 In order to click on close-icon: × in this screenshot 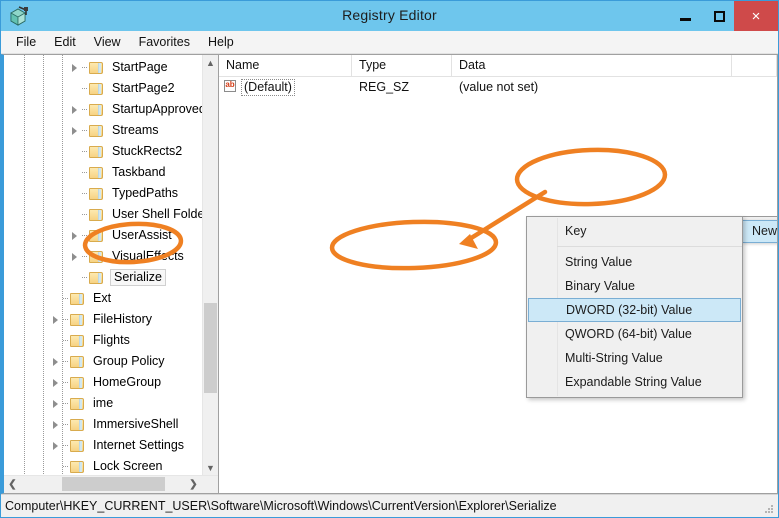, I will do `click(756, 16)`.